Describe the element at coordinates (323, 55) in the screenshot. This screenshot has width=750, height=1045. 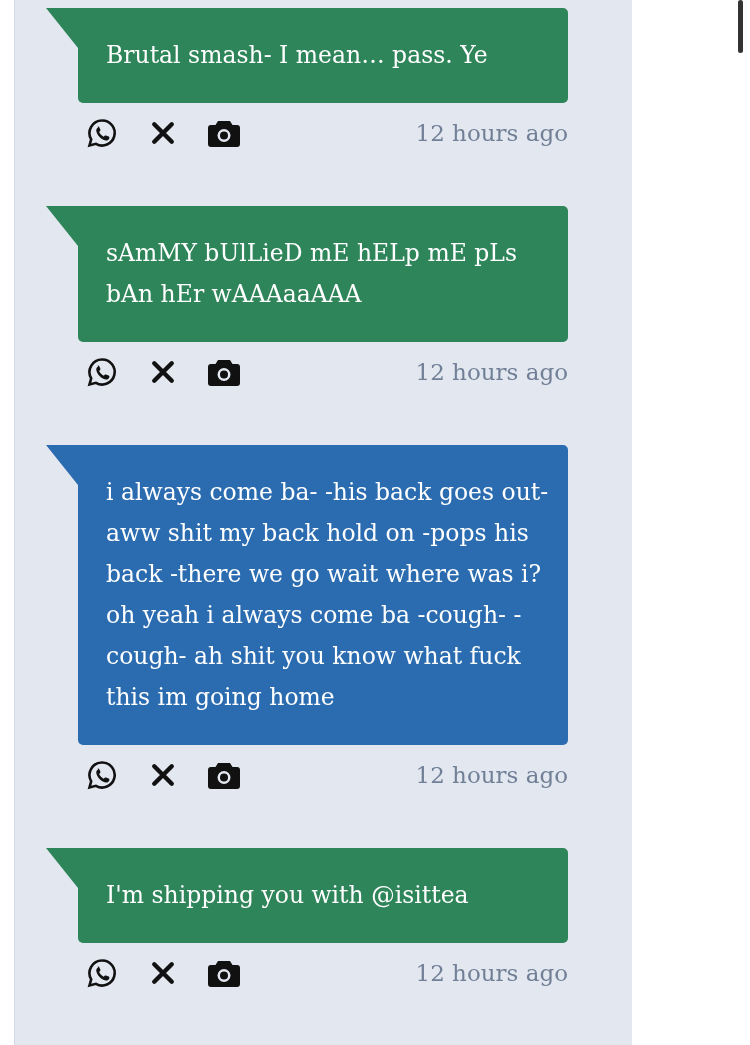
I see `message-bubble: Brutal smash- I mean… pass. Ye` at that location.